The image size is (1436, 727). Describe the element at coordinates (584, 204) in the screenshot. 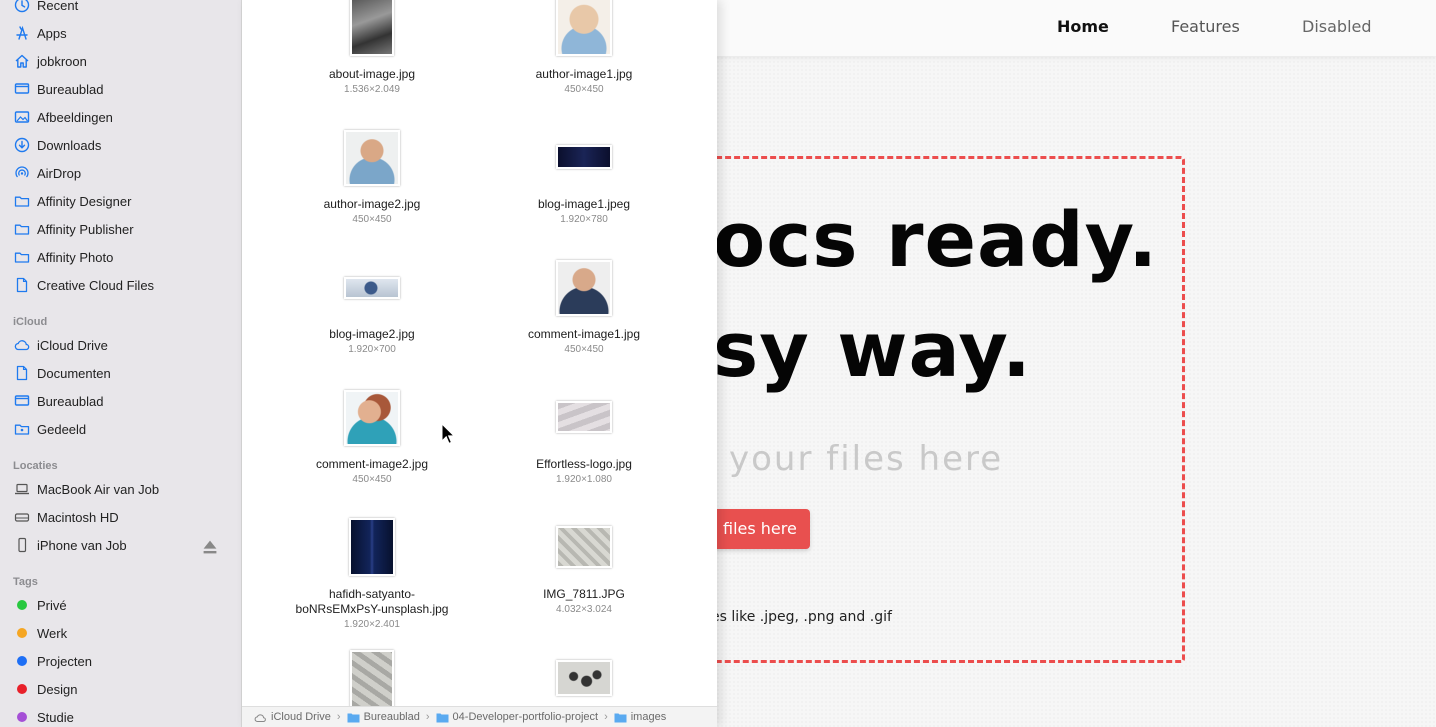

I see `file-name: blog-image1.jpeg` at that location.